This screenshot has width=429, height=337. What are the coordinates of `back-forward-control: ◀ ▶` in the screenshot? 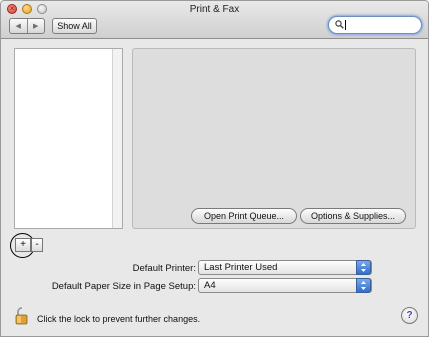 It's located at (27, 26).